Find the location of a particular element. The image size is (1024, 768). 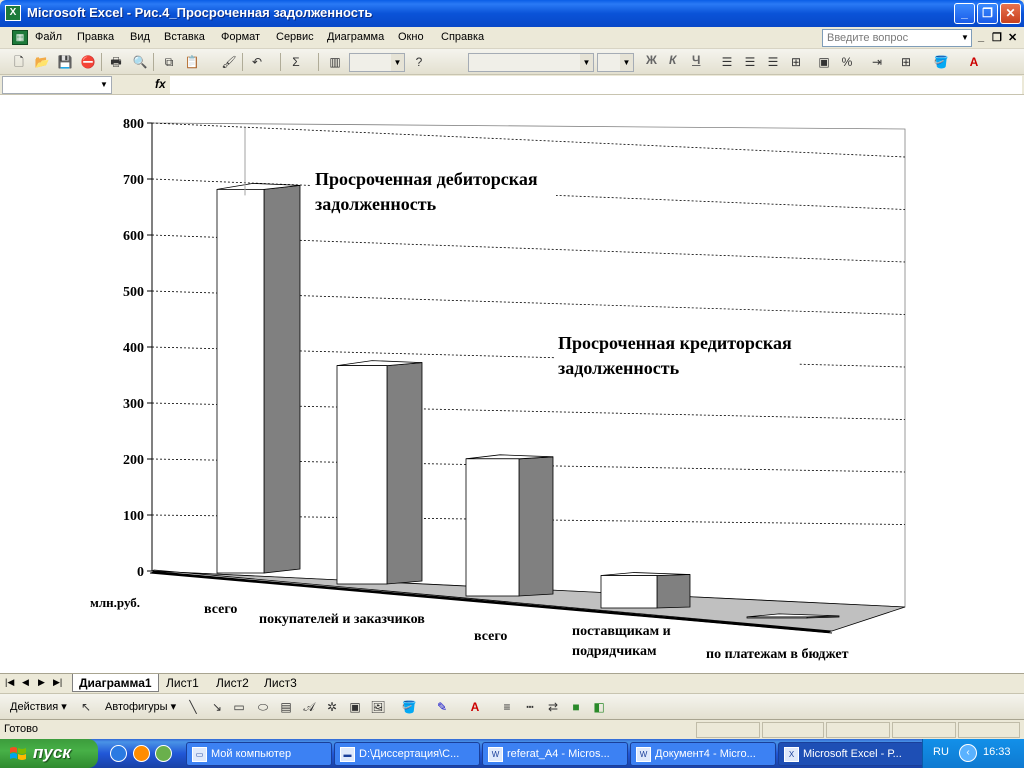

font-size-select: ▼ is located at coordinates (615, 62).